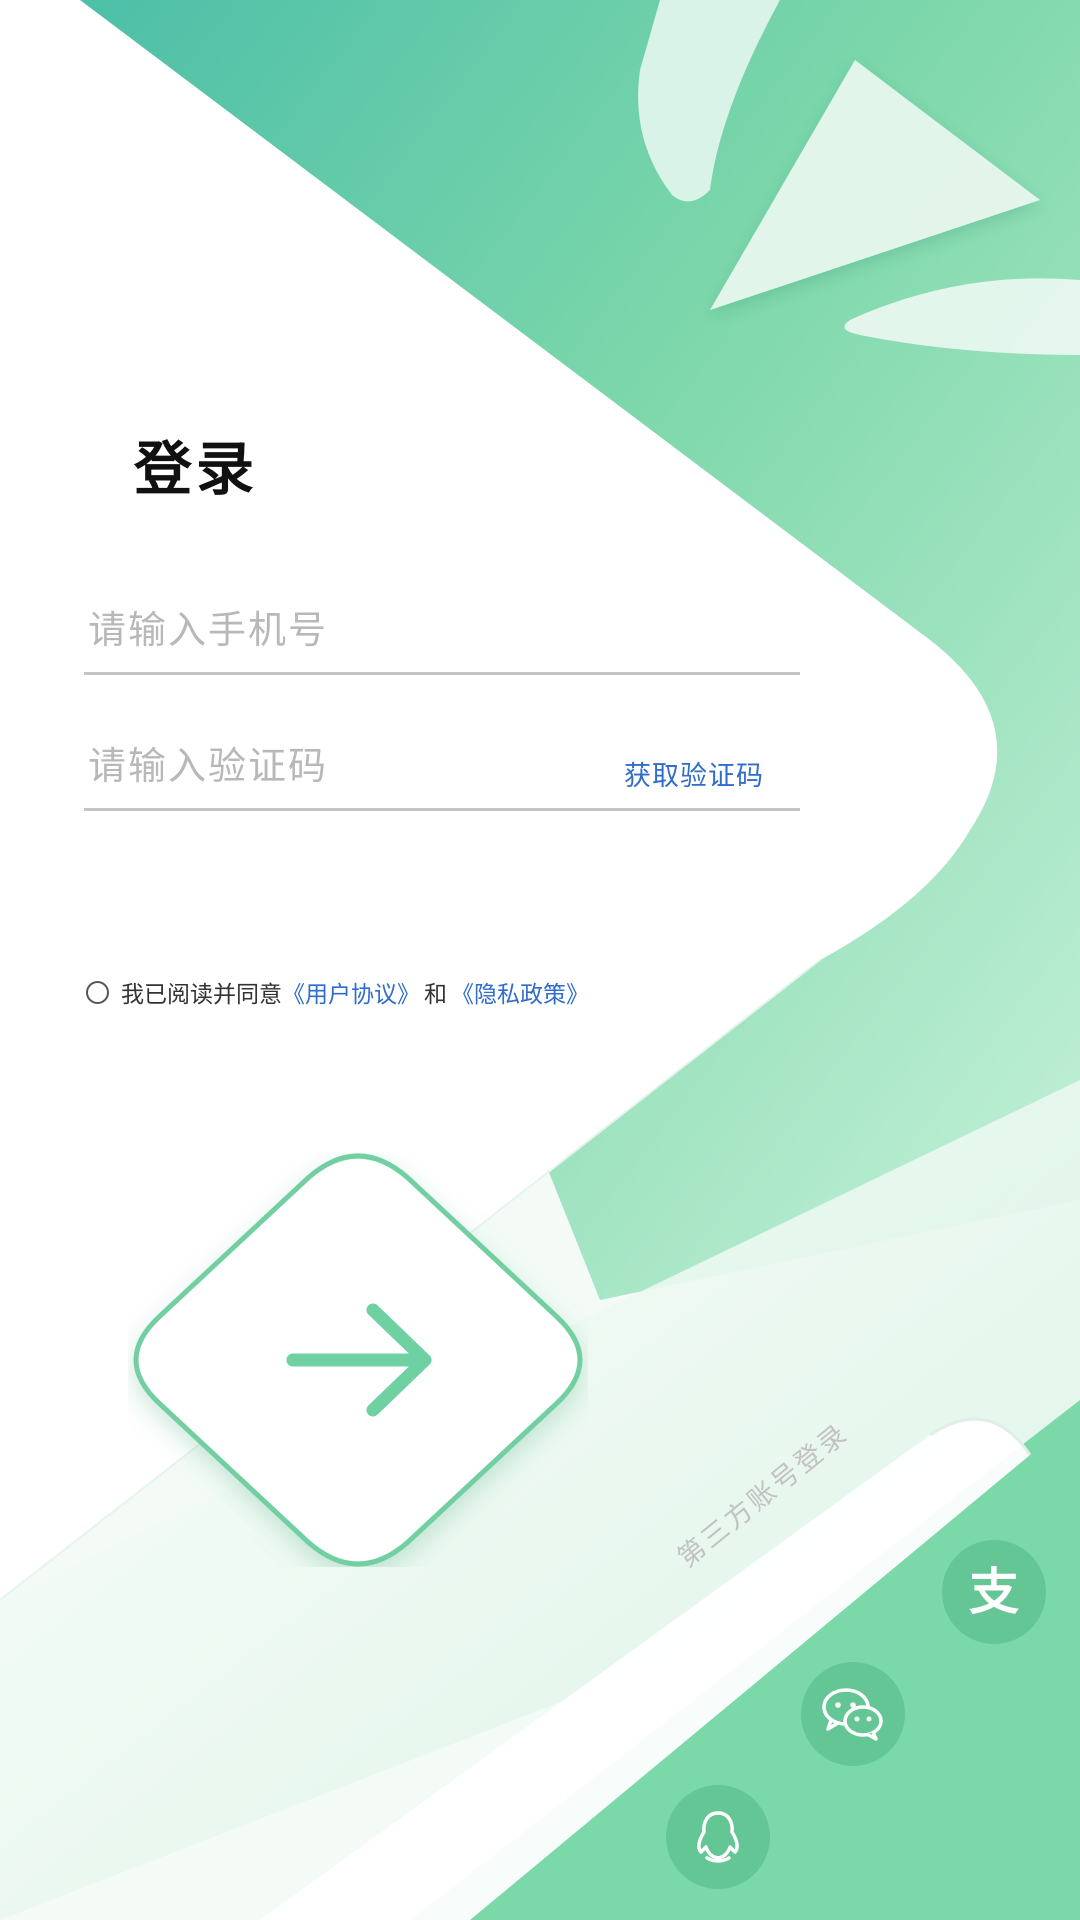  Describe the element at coordinates (348, 766) in the screenshot. I see `verification-code-input` at that location.